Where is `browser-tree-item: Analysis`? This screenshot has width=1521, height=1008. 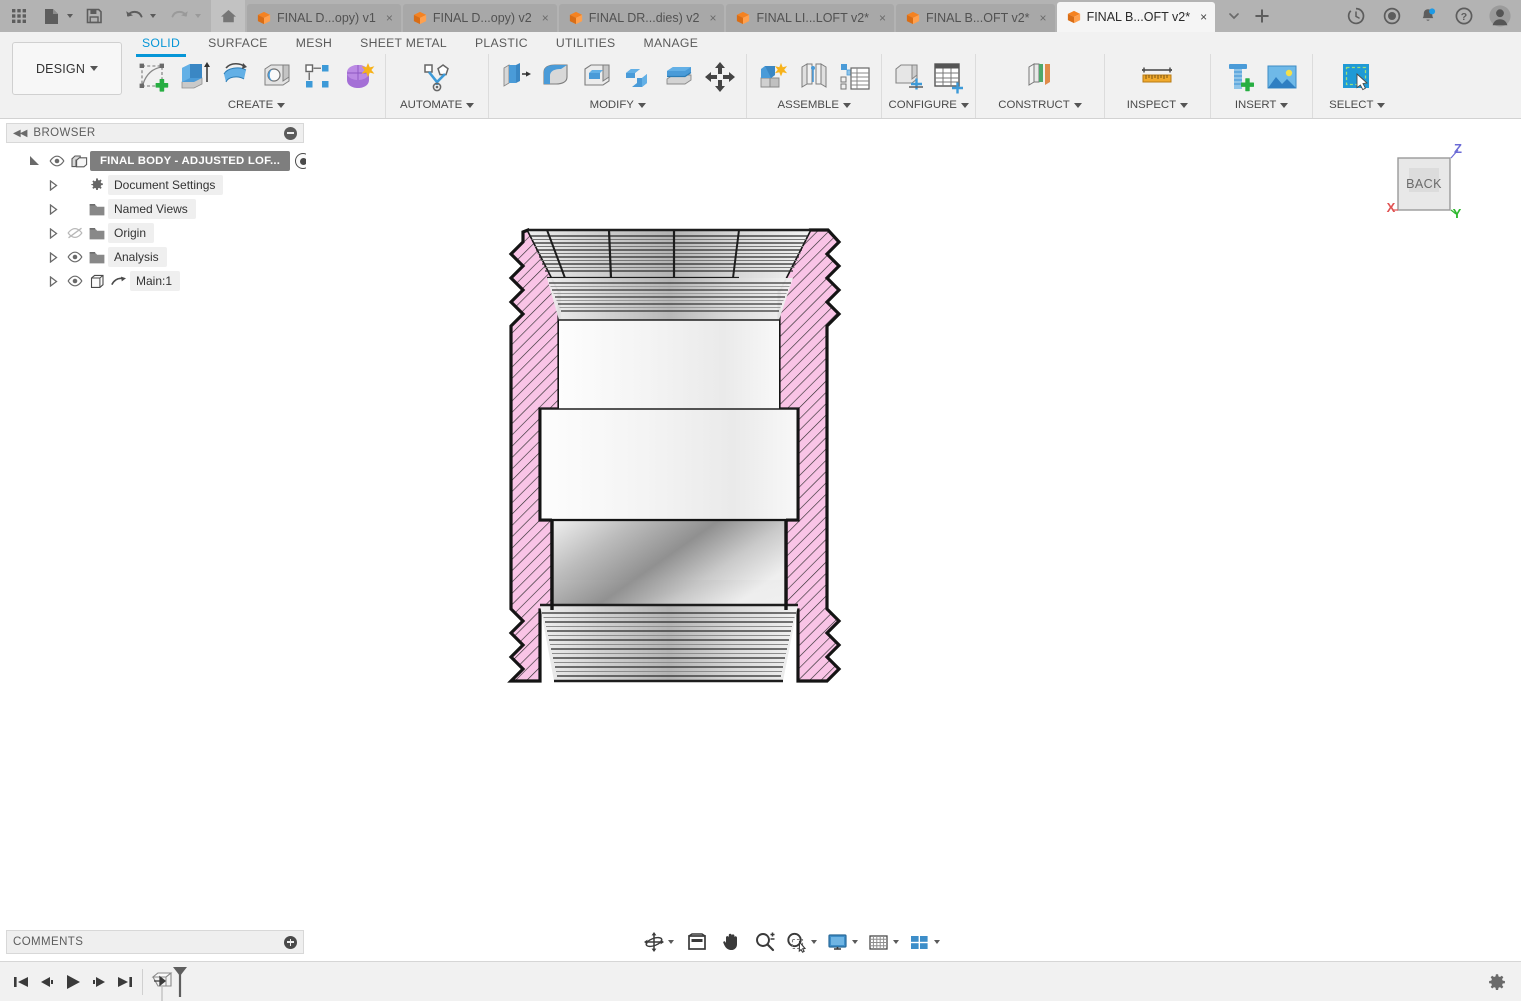
browser-tree-item: Analysis is located at coordinates (155, 257).